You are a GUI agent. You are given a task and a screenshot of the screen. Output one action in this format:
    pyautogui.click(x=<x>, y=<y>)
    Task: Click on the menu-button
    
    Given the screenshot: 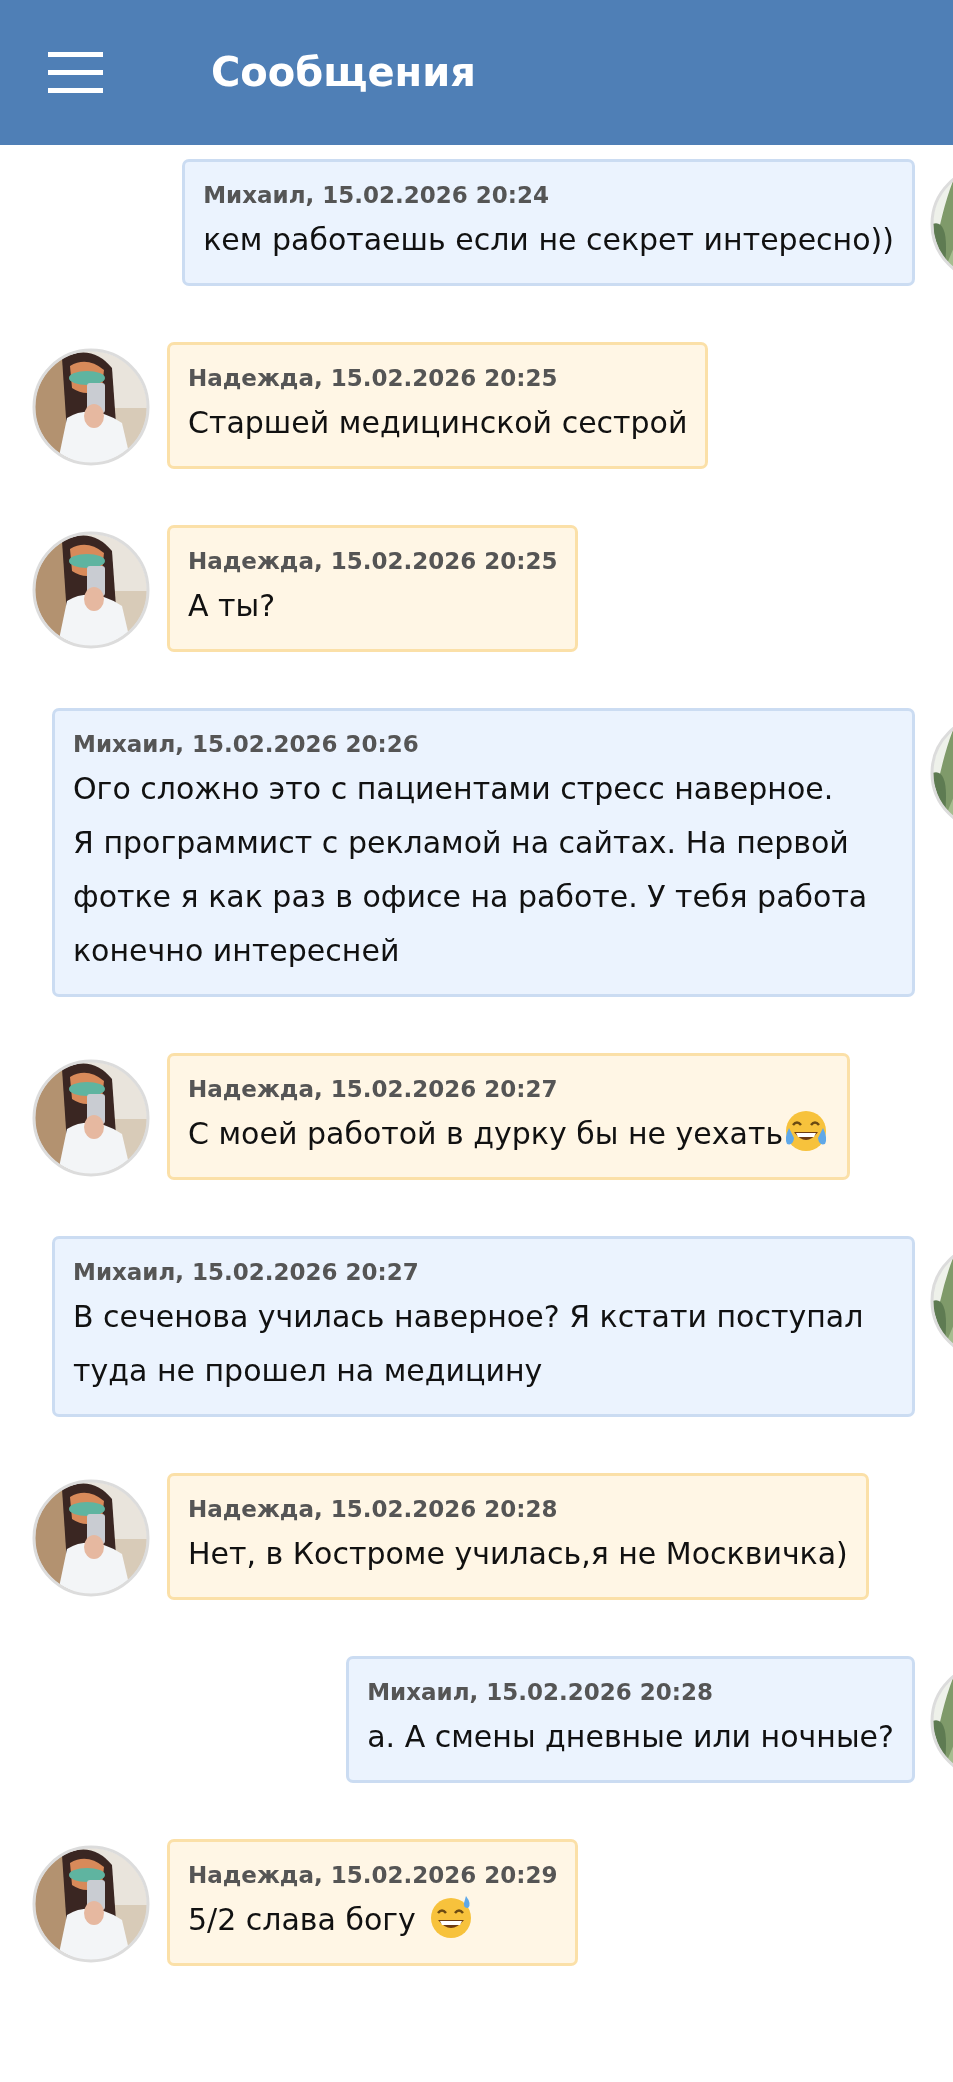 What is the action you would take?
    pyautogui.click(x=75, y=72)
    